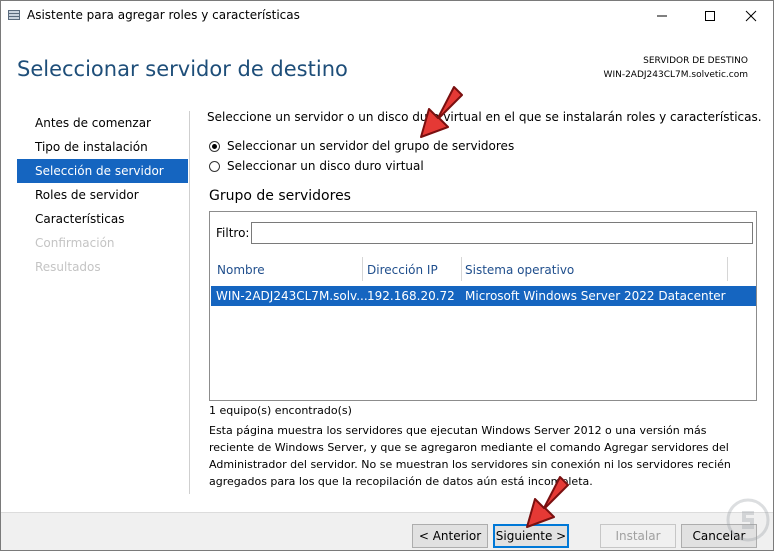 The image size is (774, 551). I want to click on next-button: Siguiente >, so click(531, 536).